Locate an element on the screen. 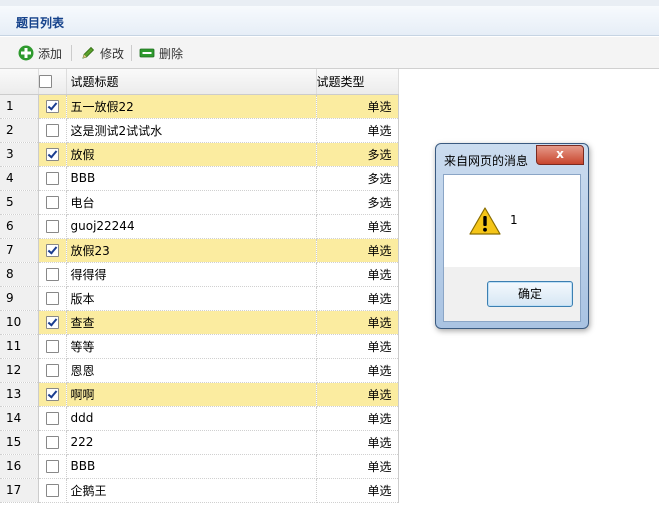  question-title: ddd is located at coordinates (191, 418).